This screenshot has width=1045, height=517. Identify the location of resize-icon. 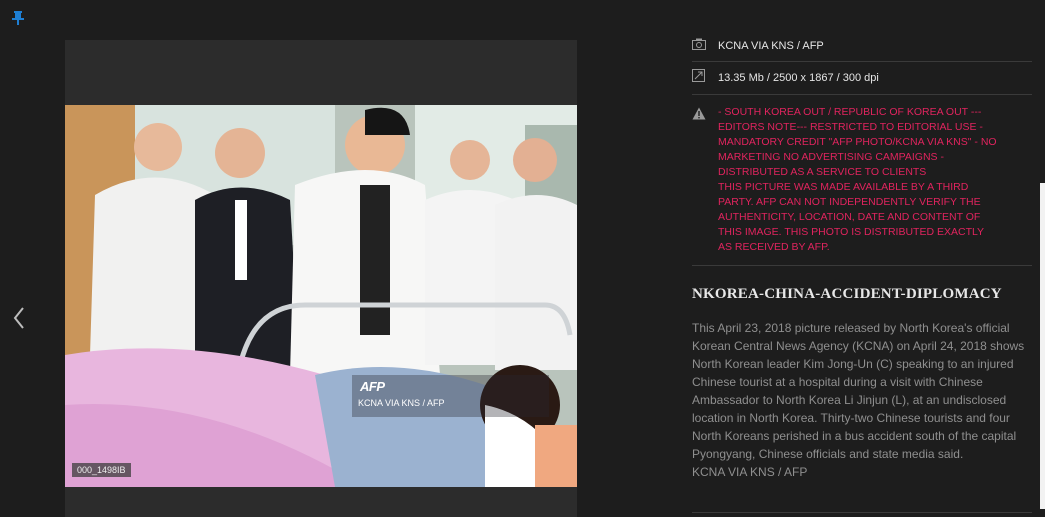
(705, 78).